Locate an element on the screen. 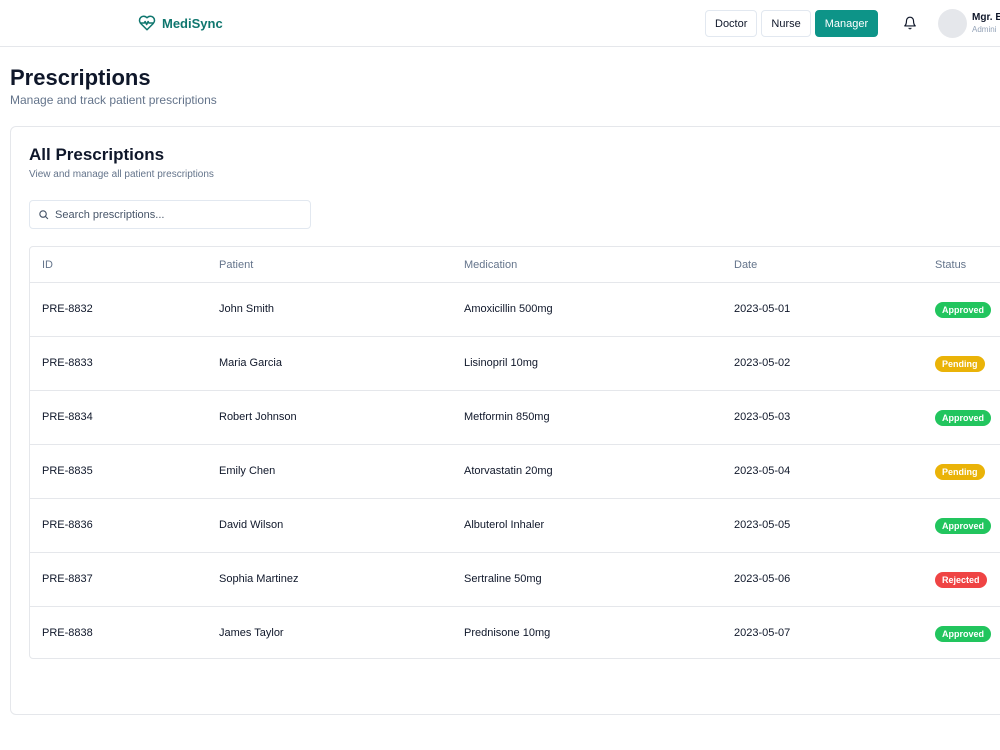  cell-patient: John Smith is located at coordinates (247, 309).